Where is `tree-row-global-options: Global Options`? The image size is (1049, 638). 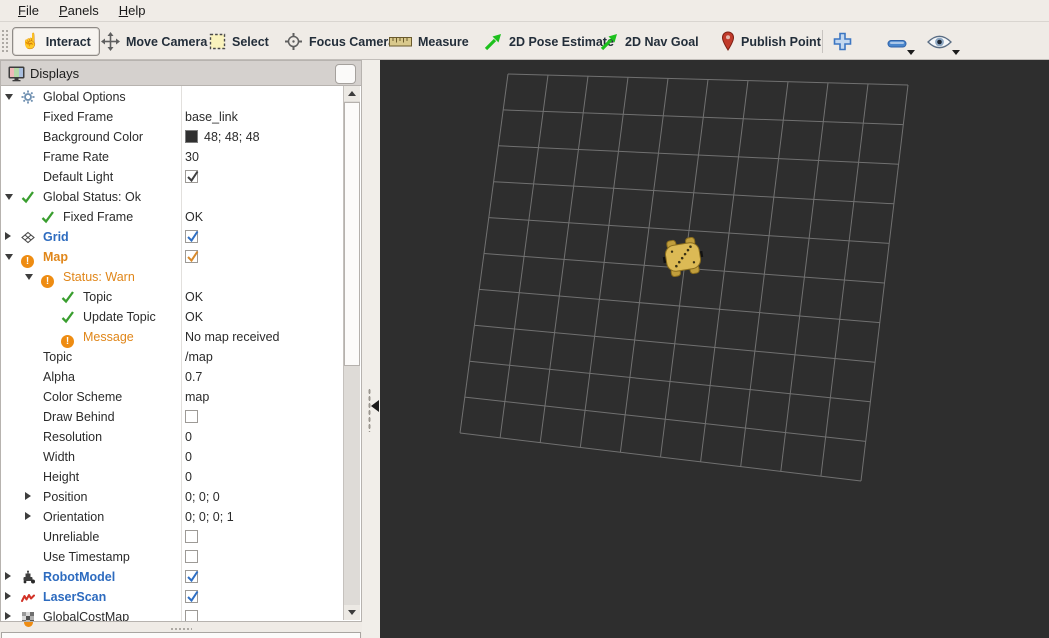 tree-row-global-options: Global Options is located at coordinates (172, 97).